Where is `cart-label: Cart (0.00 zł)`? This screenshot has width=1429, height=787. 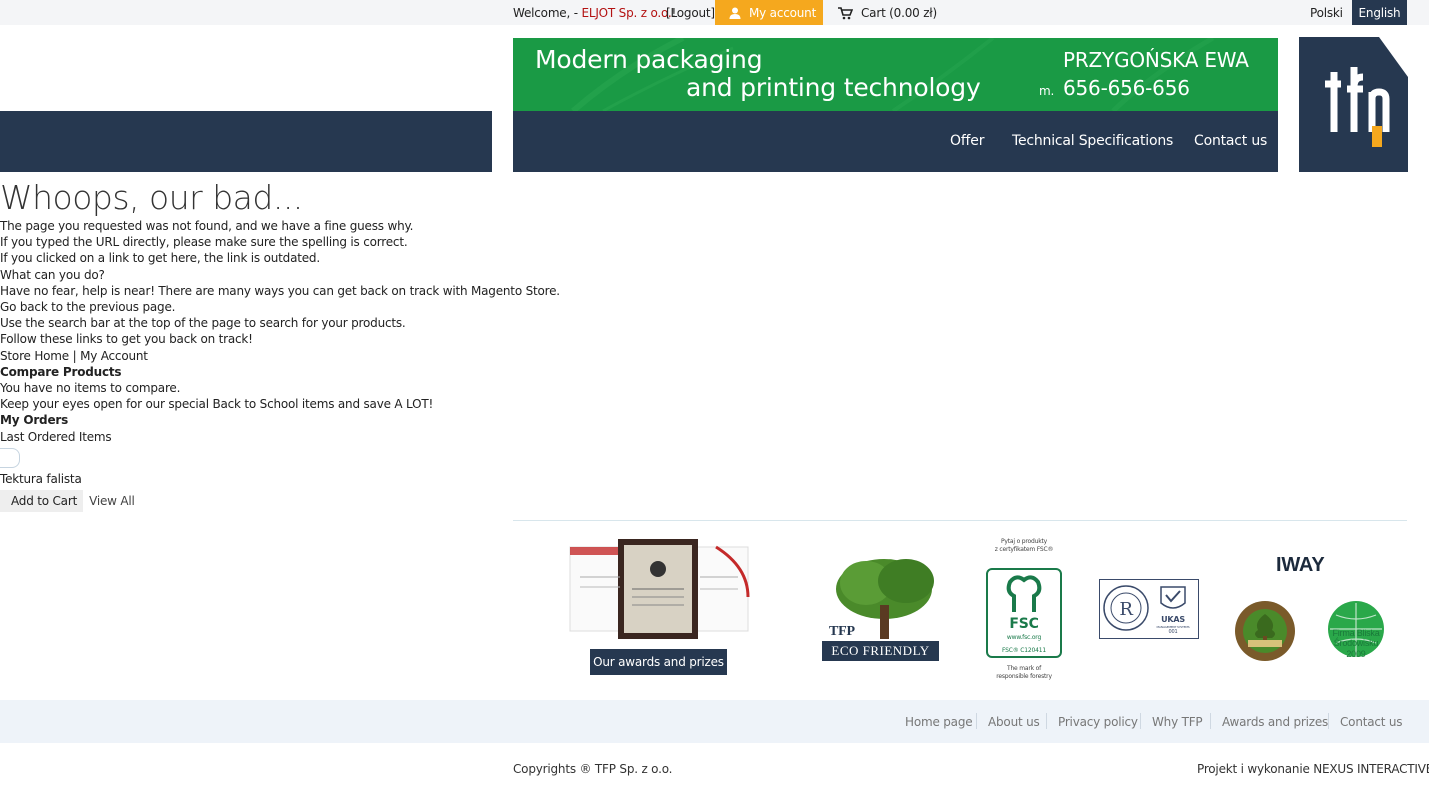 cart-label: Cart (0.00 zł) is located at coordinates (899, 13).